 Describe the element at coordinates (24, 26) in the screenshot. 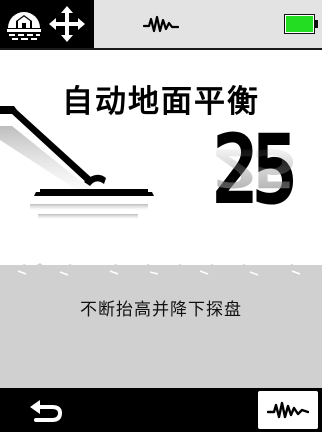

I see `ground-balance-icon` at that location.